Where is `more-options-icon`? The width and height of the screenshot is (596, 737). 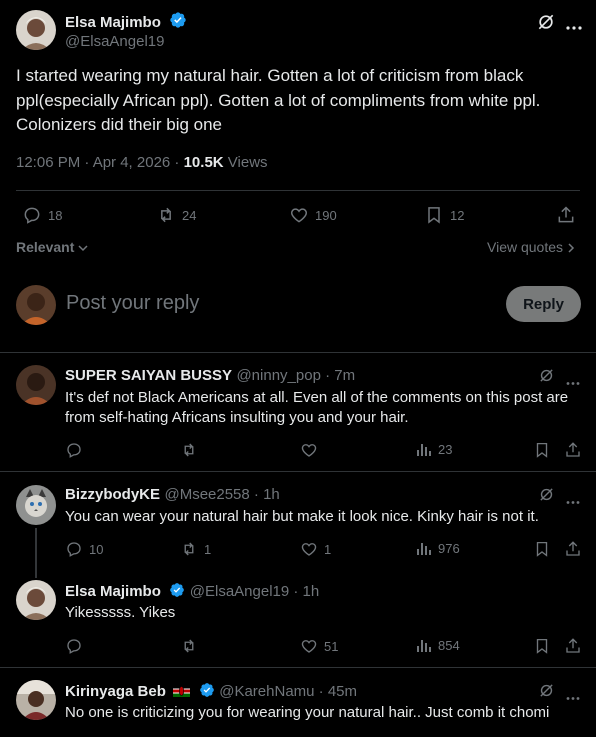
more-options-icon is located at coordinates (574, 27).